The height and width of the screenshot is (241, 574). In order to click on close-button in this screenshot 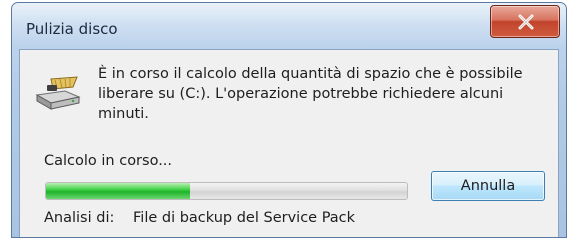, I will do `click(525, 21)`.